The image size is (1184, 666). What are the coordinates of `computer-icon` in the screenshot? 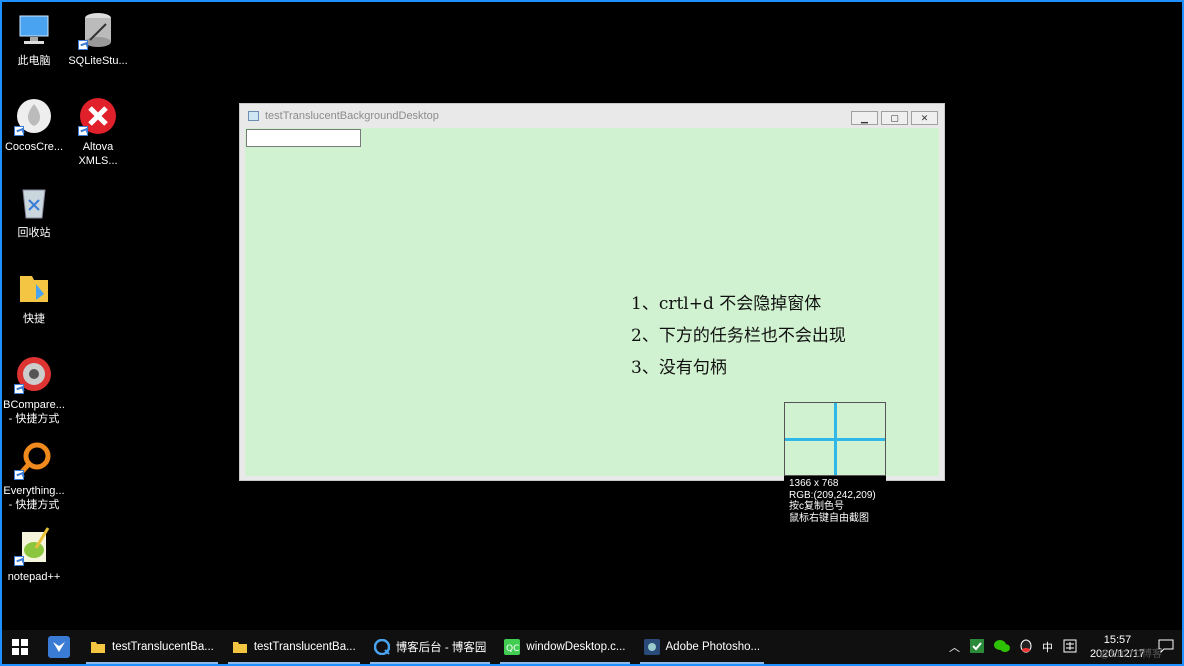 It's located at (34, 30).